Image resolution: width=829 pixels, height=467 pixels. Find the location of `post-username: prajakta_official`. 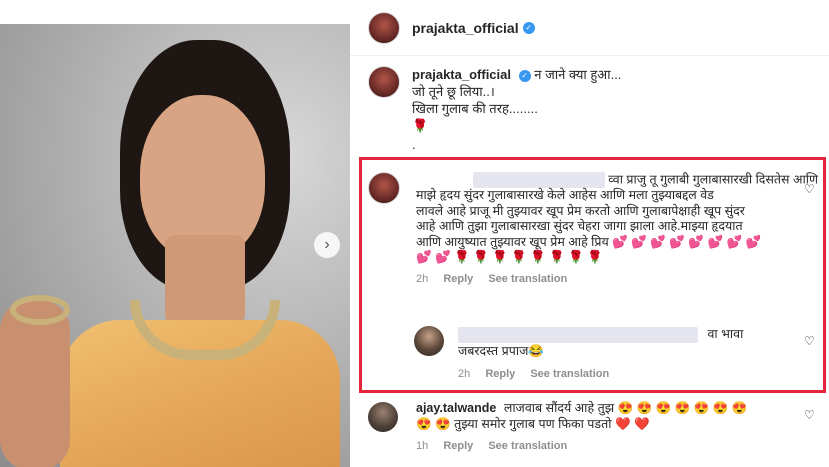

post-username: prajakta_official is located at coordinates (465, 28).